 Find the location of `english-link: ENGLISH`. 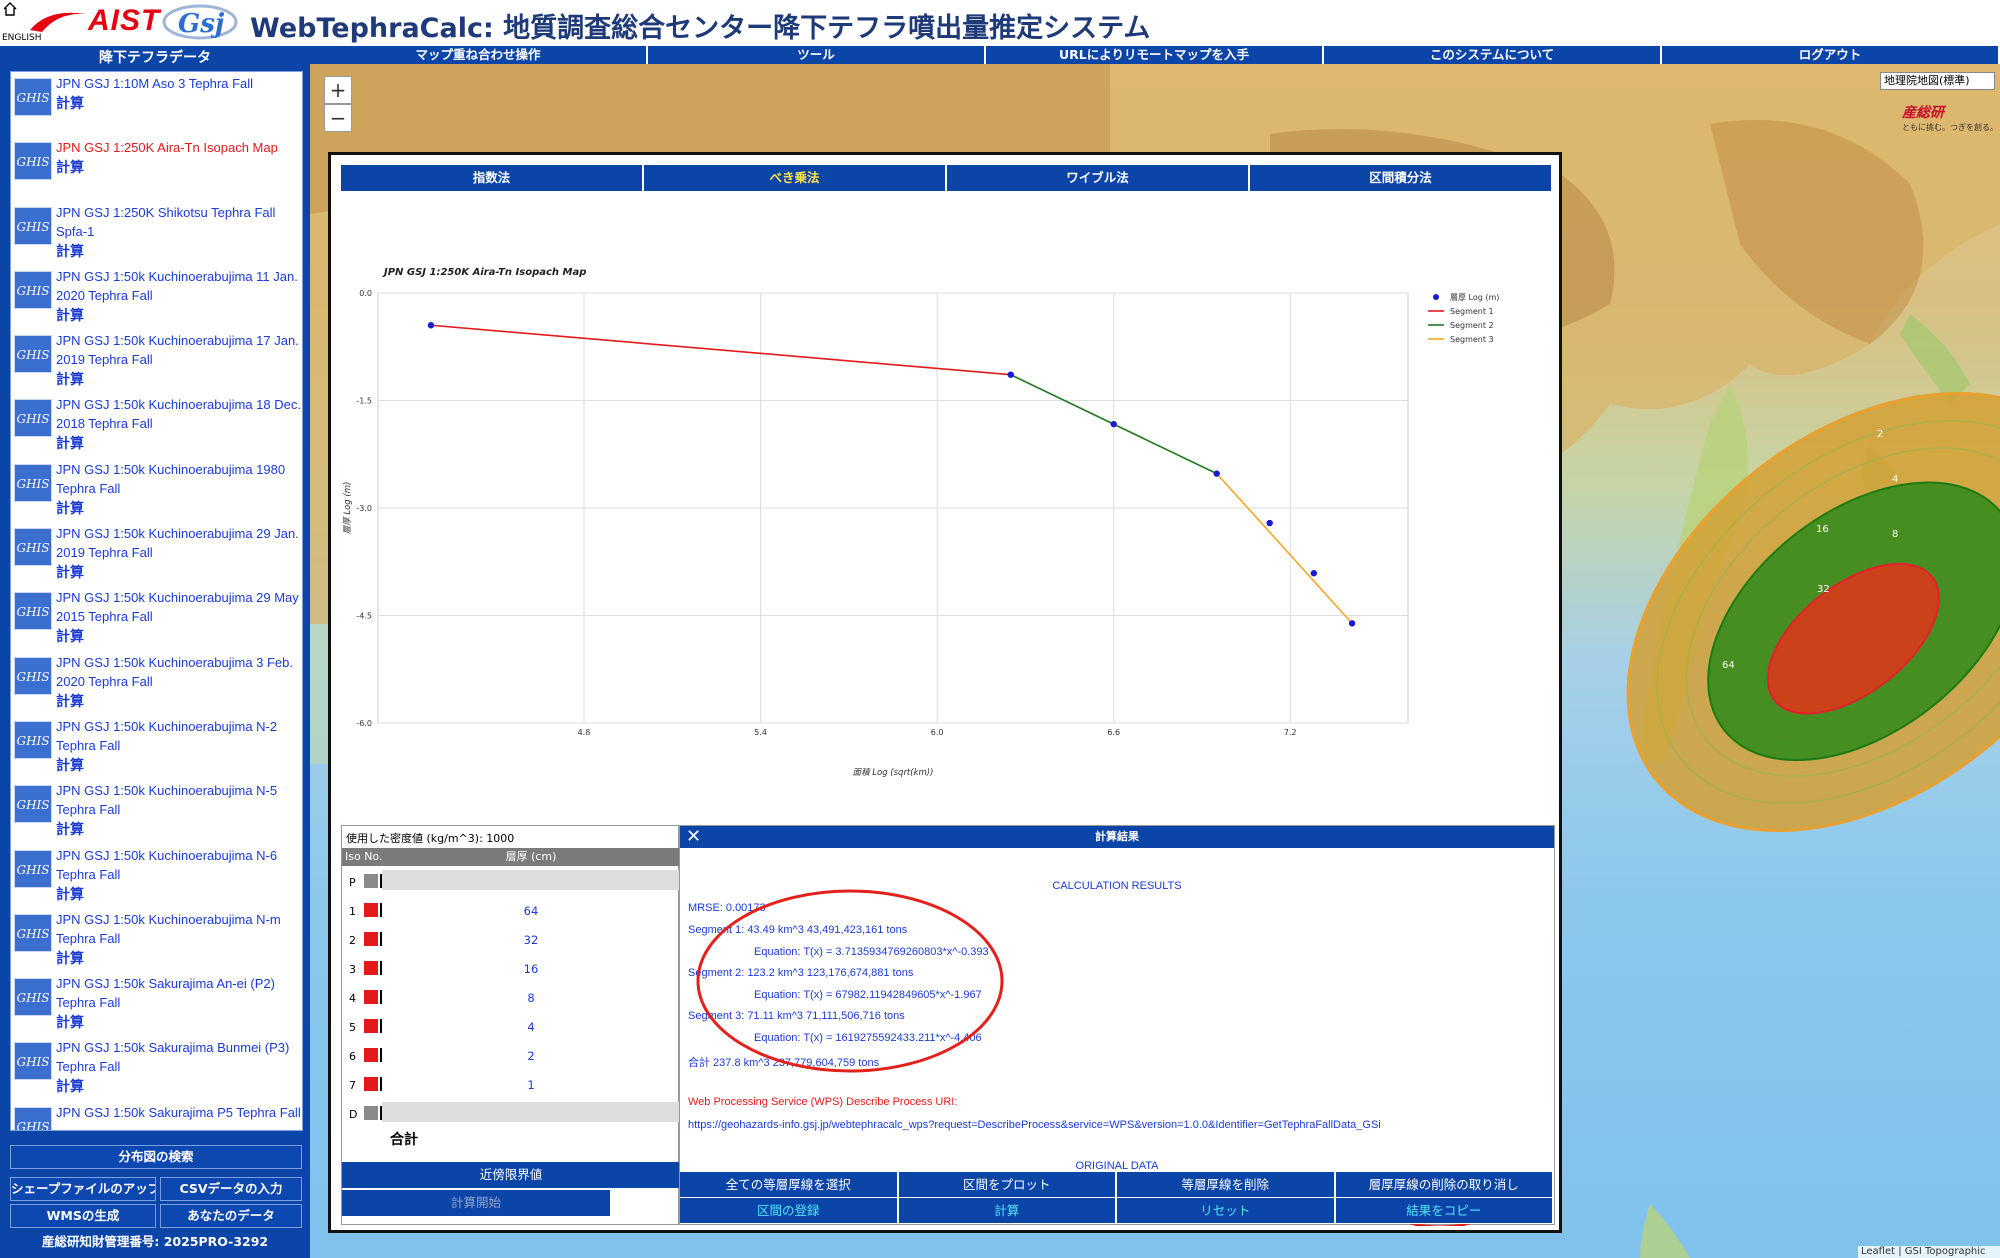

english-link: ENGLISH is located at coordinates (22, 38).